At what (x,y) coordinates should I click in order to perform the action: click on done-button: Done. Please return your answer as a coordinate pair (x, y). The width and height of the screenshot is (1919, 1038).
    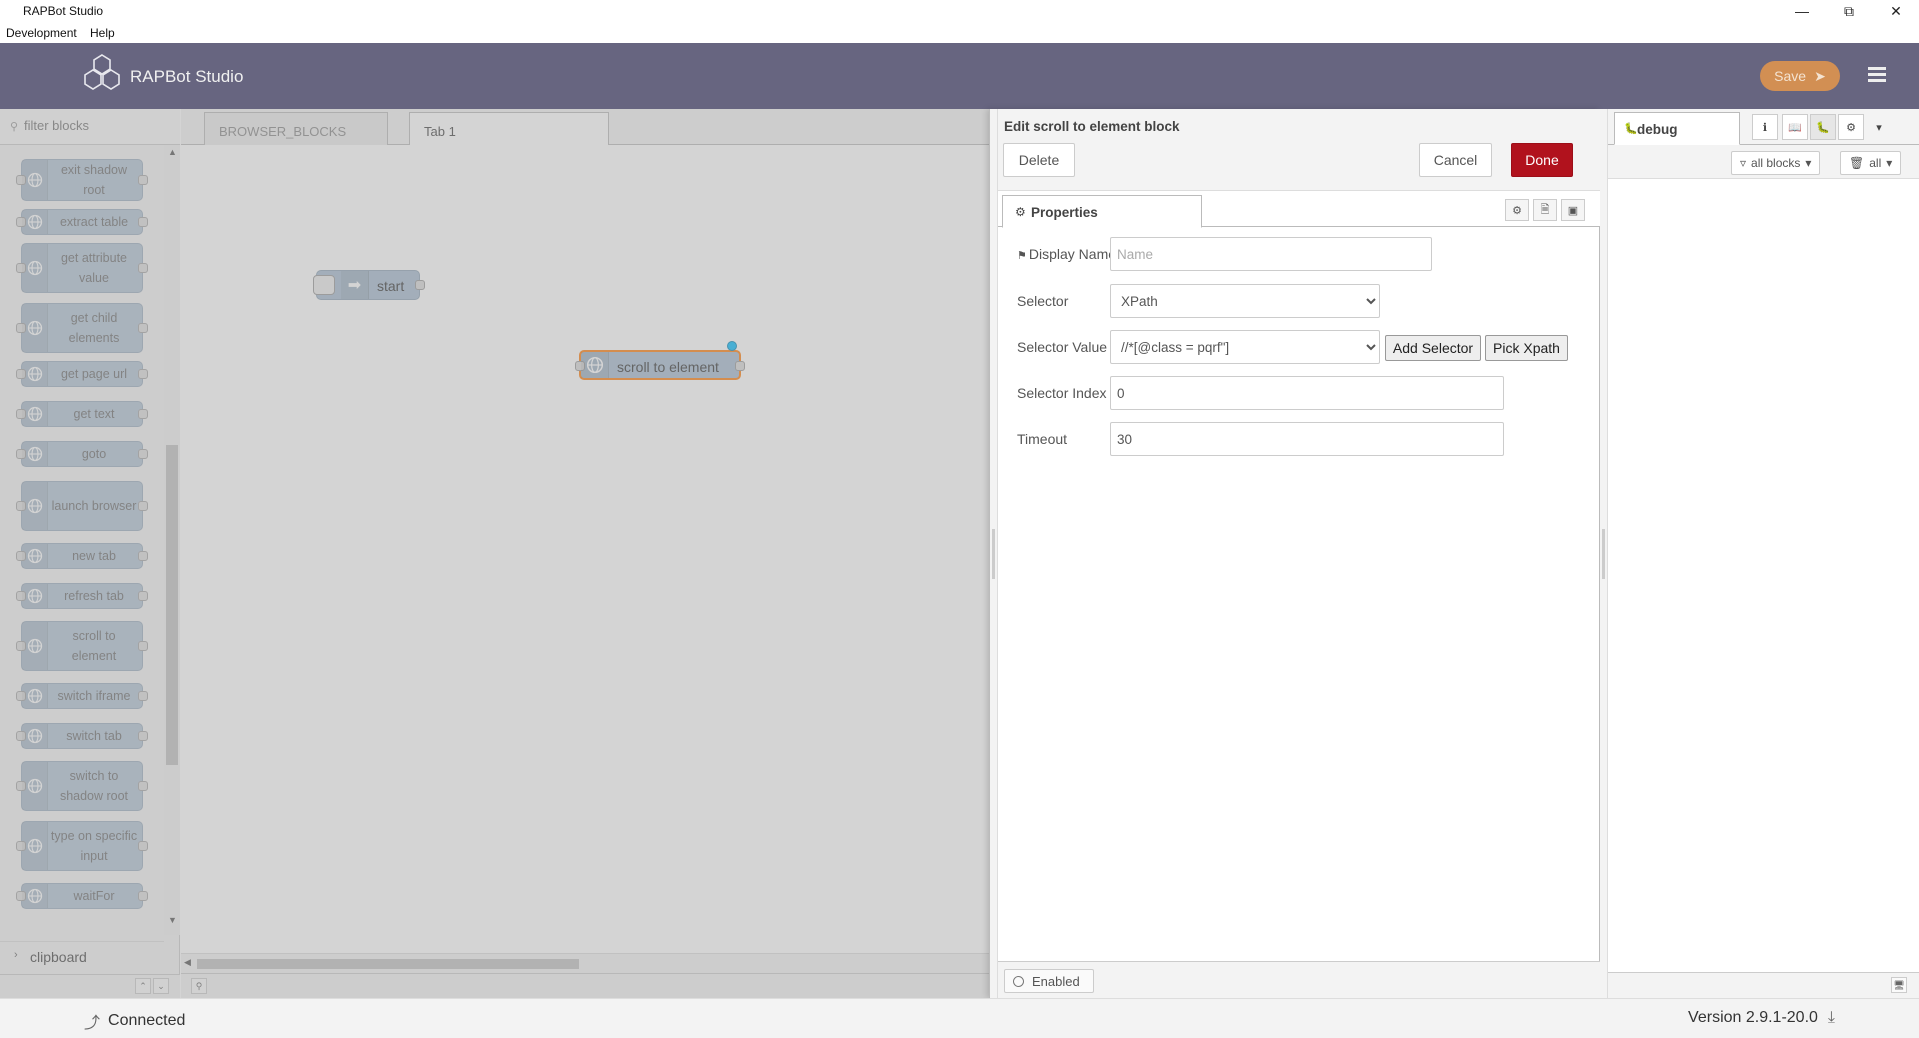
    Looking at the image, I should click on (1542, 160).